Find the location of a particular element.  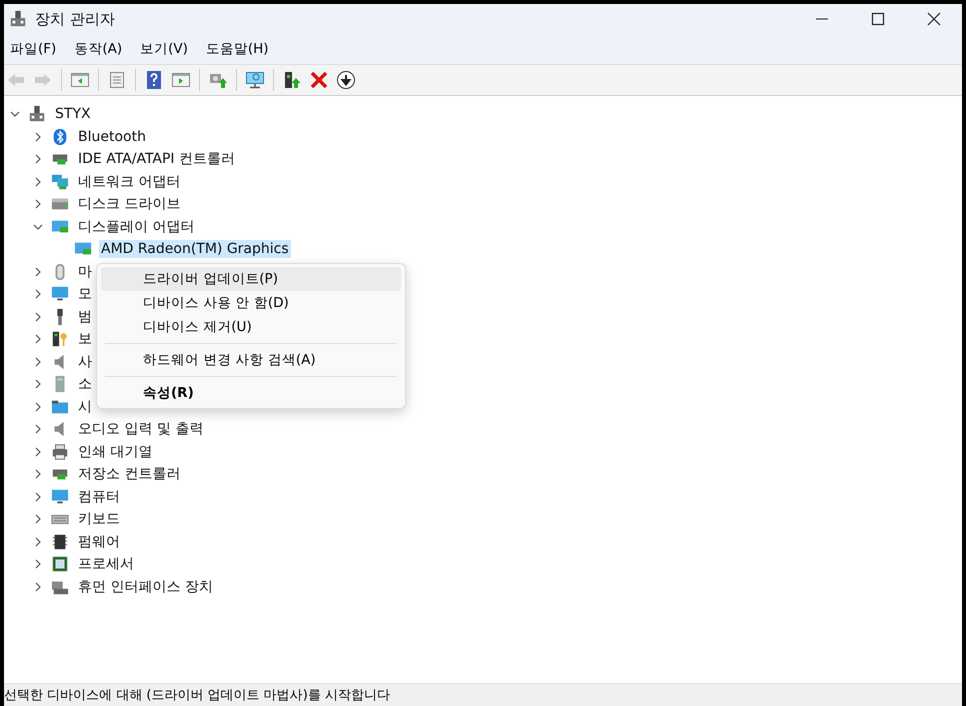

tree-item: 범 is located at coordinates (85, 316).